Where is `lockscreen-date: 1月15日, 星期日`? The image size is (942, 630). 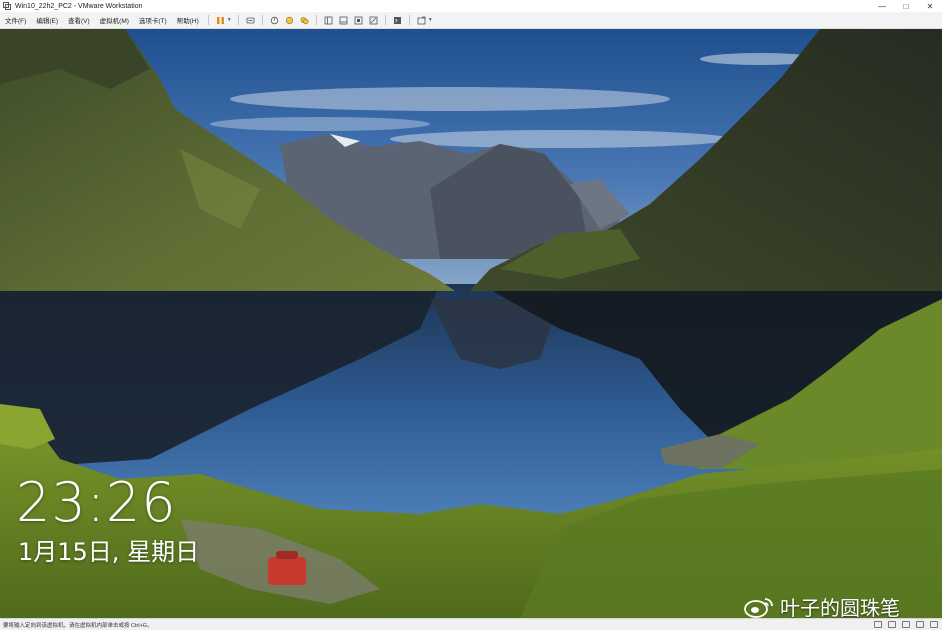 lockscreen-date: 1月15日, 星期日 is located at coordinates (109, 552).